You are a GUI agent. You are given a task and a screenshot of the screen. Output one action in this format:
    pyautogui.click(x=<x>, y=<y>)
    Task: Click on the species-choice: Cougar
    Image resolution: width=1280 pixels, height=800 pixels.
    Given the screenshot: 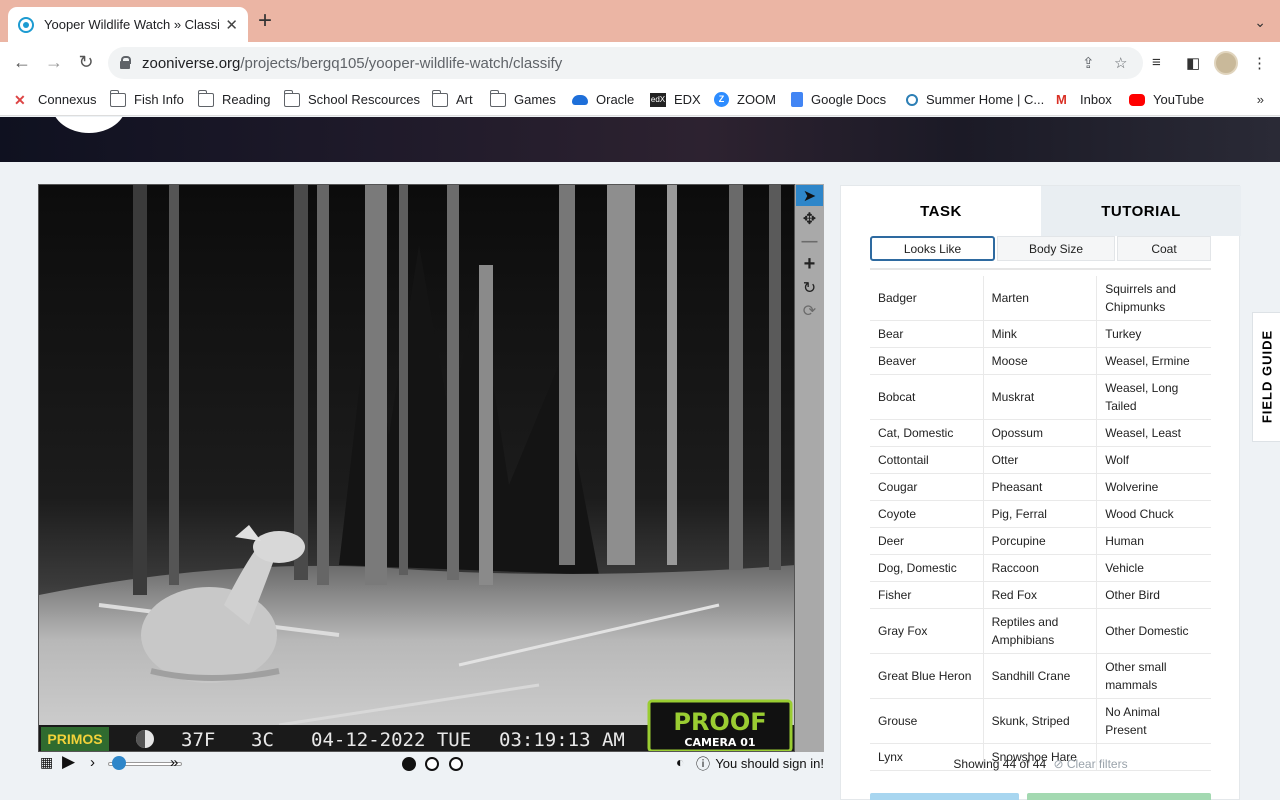 What is the action you would take?
    pyautogui.click(x=927, y=487)
    